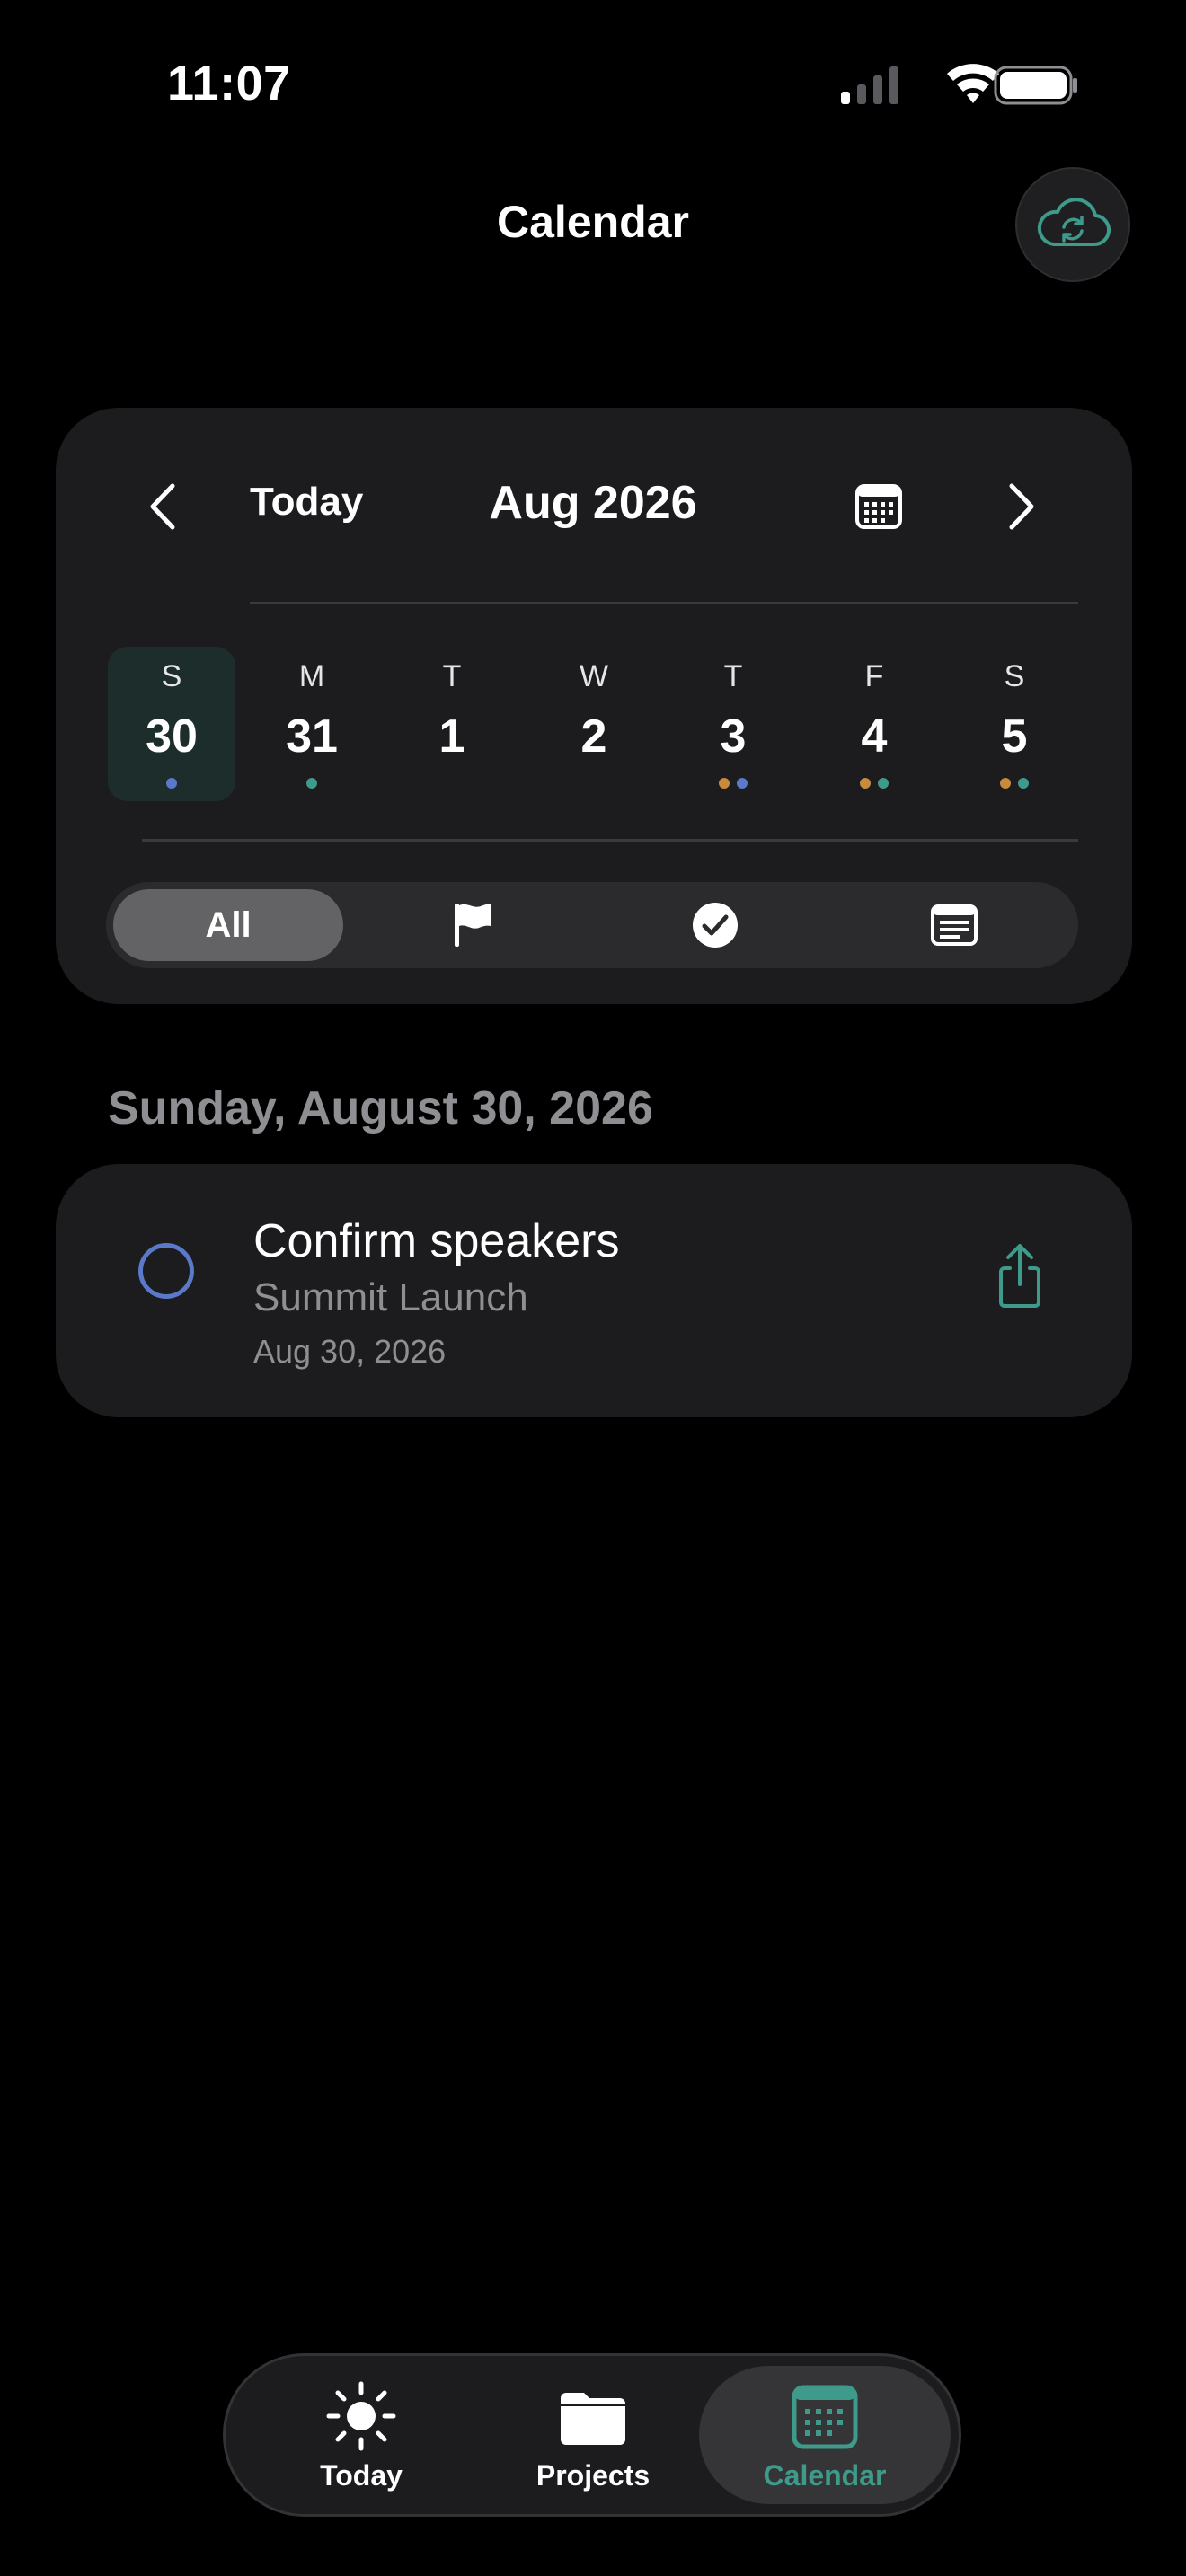 Image resolution: width=1186 pixels, height=2576 pixels. I want to click on page-title: Calendar, so click(593, 222).